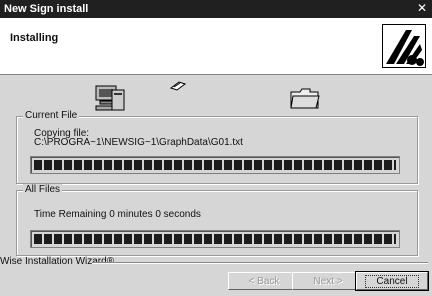 The height and width of the screenshot is (296, 432). I want to click on file-path: C:\PROGRA~1\NEWSIG~1\GraphData\G01.txt, so click(138, 142).